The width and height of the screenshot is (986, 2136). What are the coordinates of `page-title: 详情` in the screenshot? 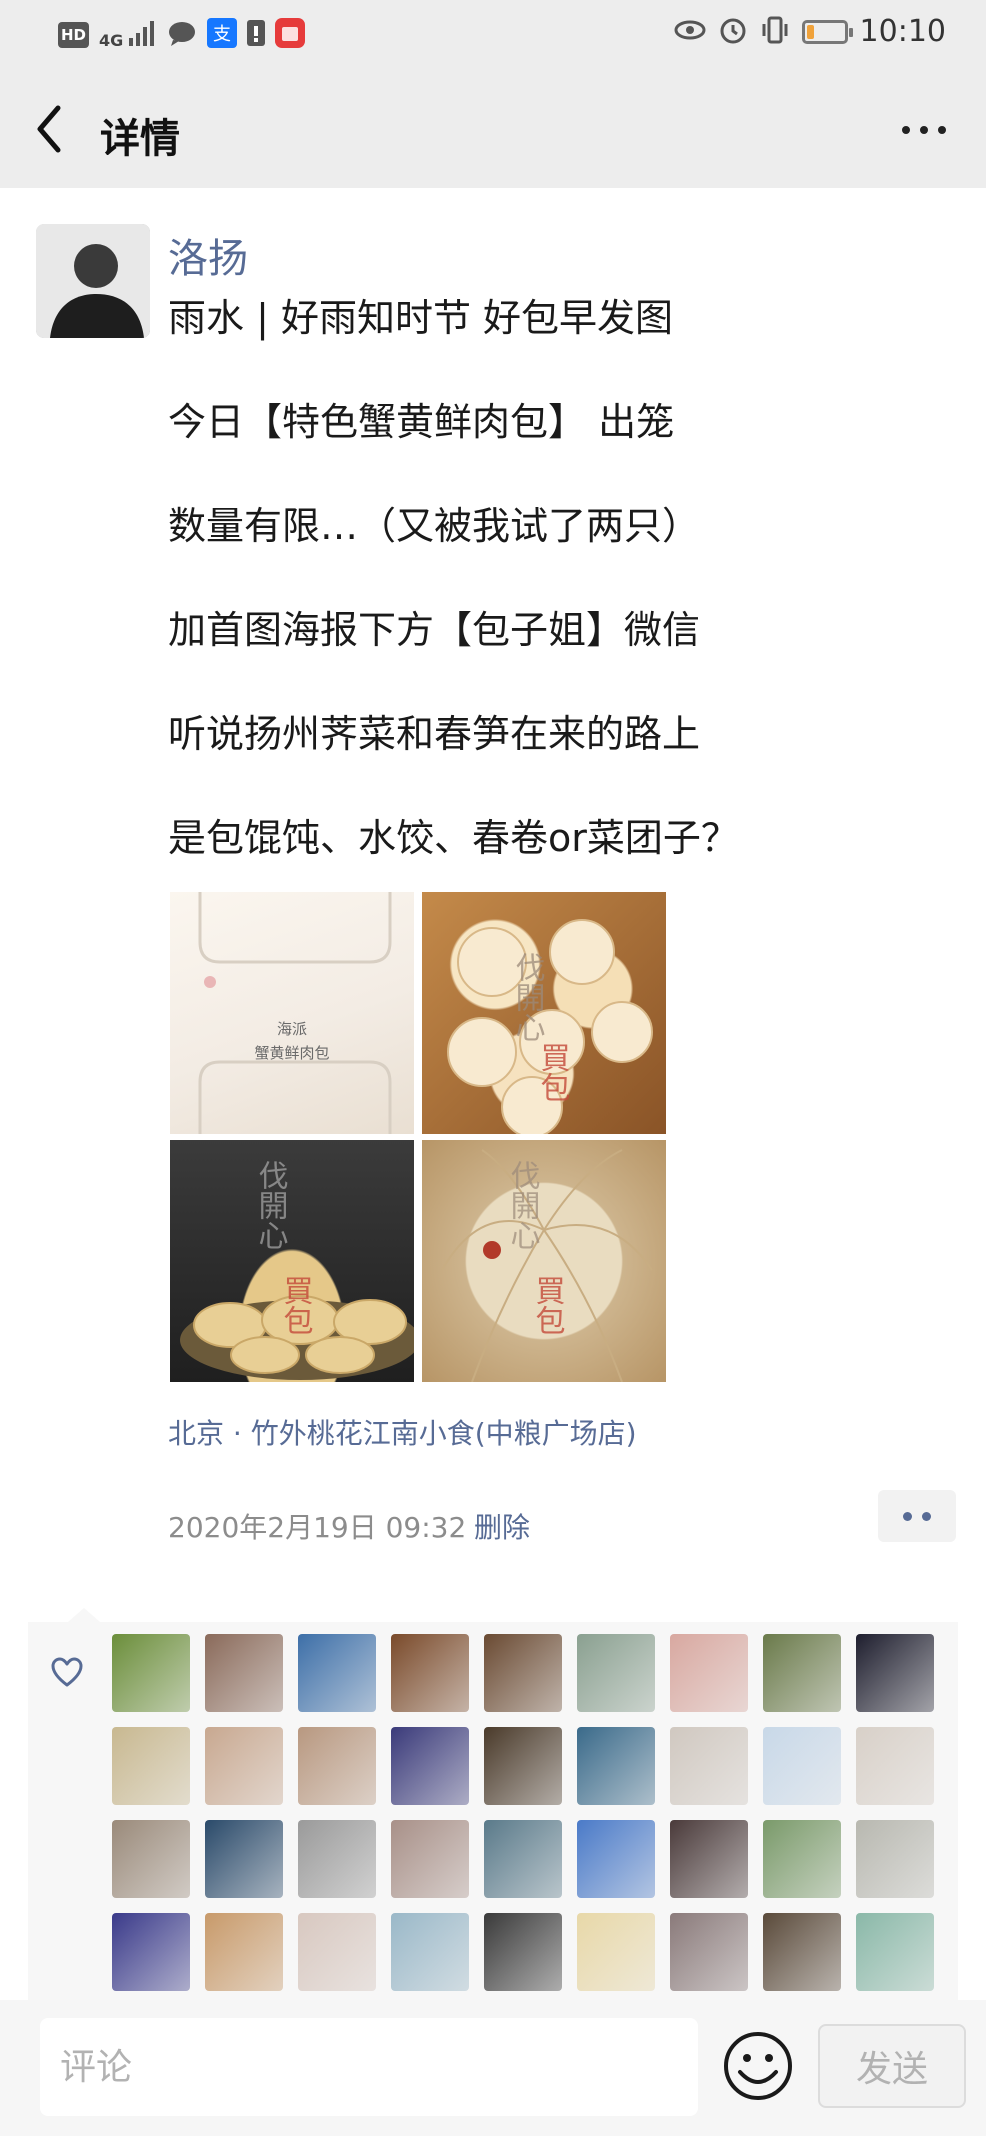 It's located at (140, 139).